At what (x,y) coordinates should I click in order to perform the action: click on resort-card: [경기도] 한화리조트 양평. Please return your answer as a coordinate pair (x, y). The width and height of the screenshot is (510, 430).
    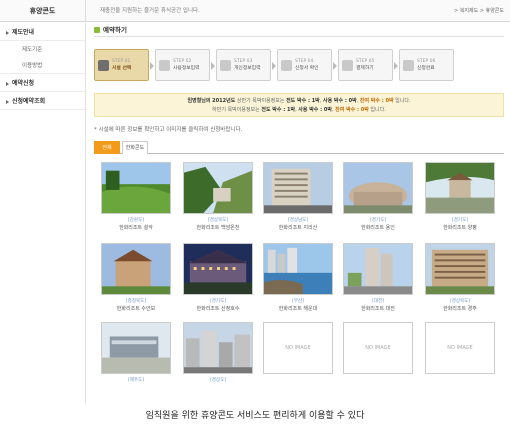
    Looking at the image, I should click on (460, 196).